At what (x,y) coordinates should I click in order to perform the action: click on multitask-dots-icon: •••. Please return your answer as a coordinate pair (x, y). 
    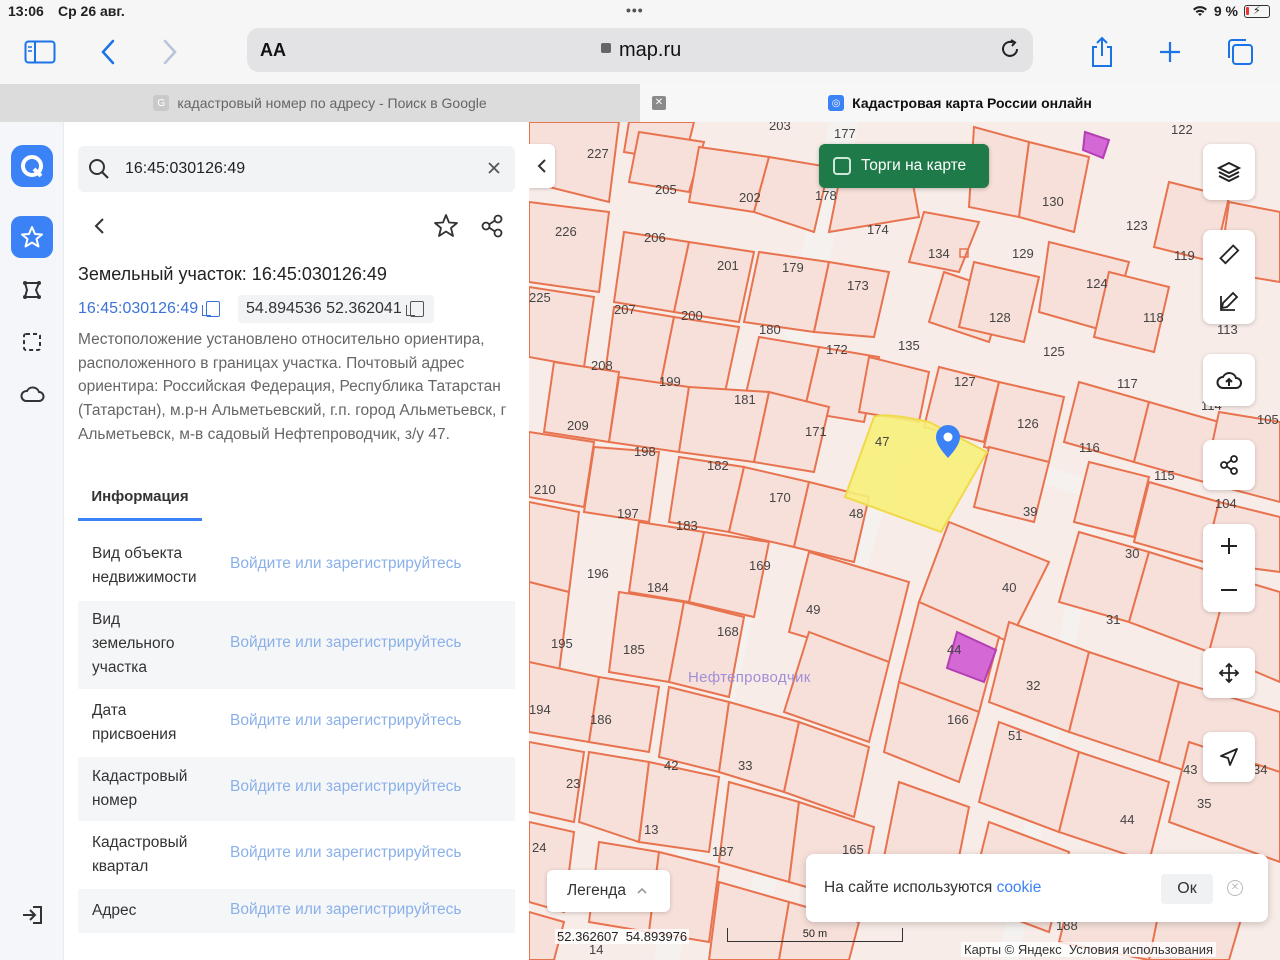
    Looking at the image, I should click on (635, 10).